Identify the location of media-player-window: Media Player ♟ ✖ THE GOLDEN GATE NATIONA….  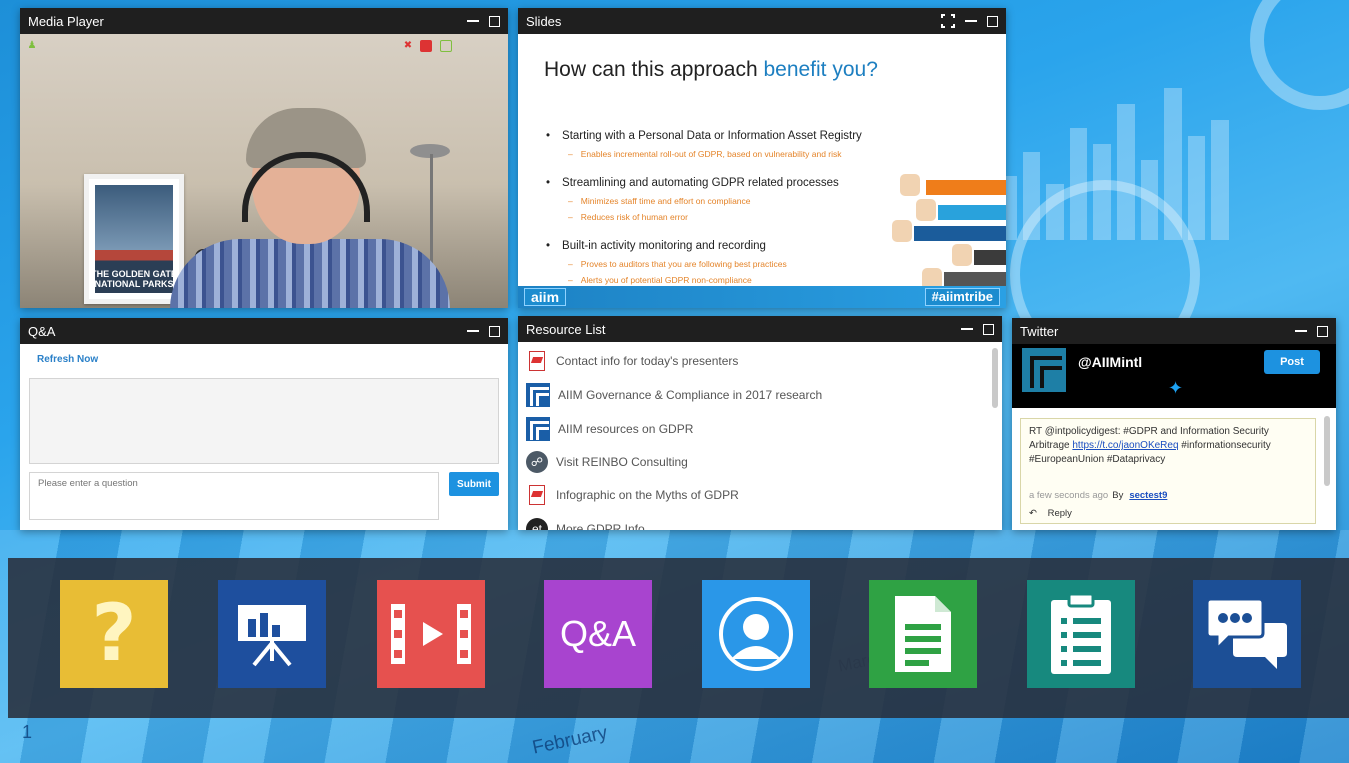
(264, 158).